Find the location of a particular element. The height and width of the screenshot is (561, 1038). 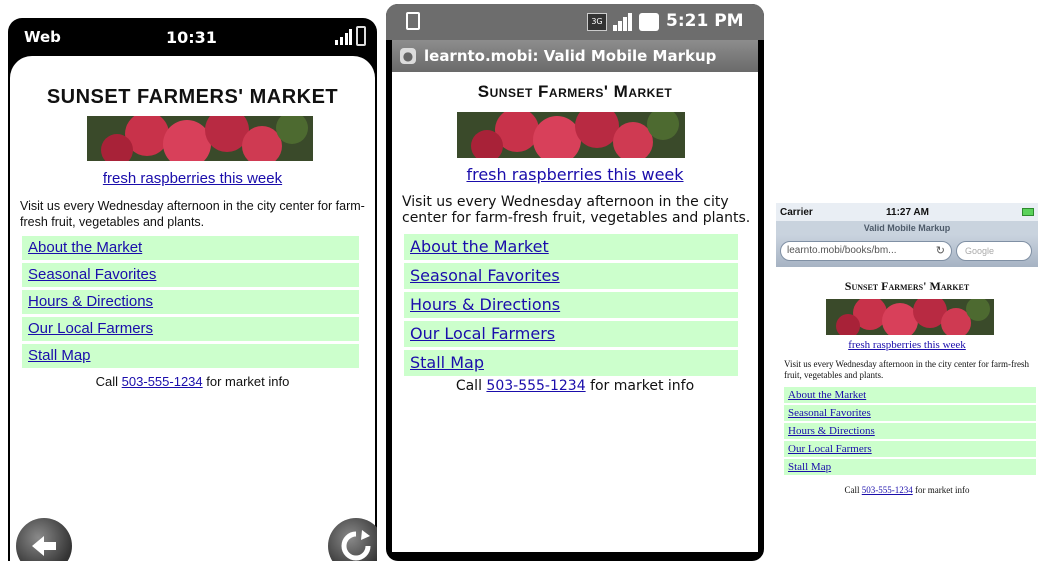

android-status-bar: 3G 5:21 PM is located at coordinates (575, 22).